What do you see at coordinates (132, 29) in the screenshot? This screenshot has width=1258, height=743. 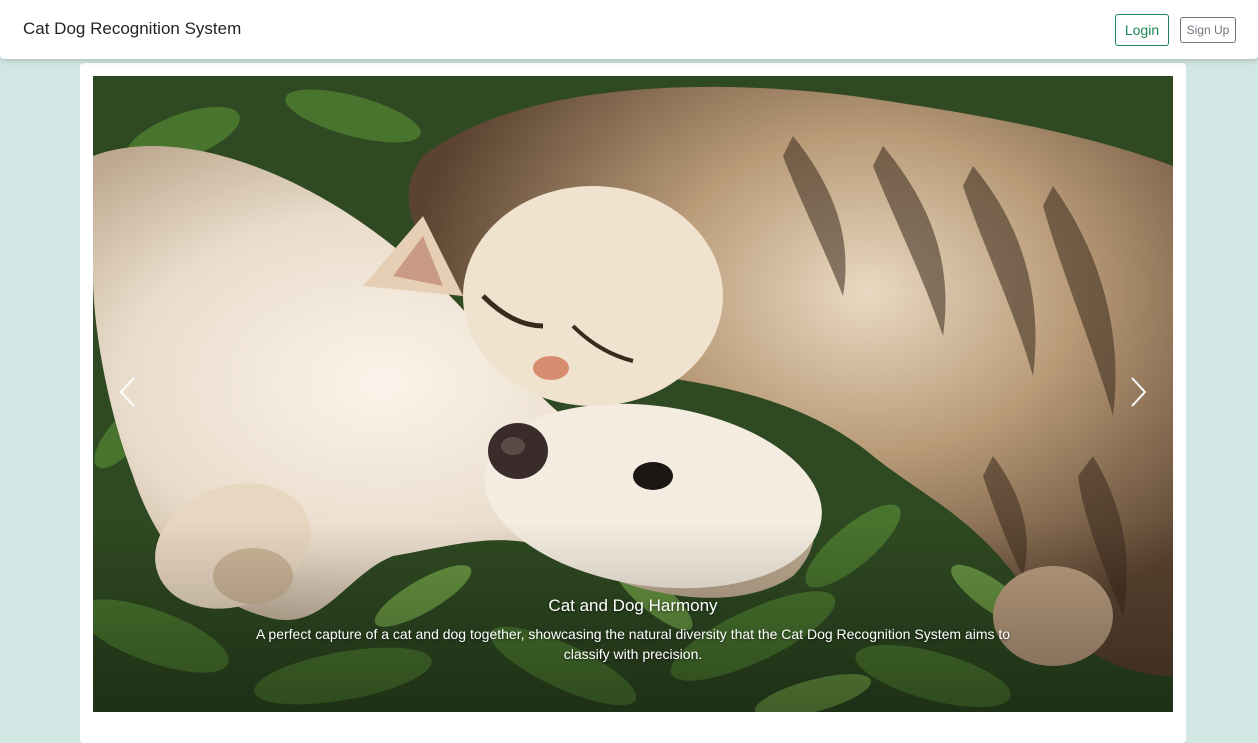 I see `brand-link: Cat Dog Recognition System` at bounding box center [132, 29].